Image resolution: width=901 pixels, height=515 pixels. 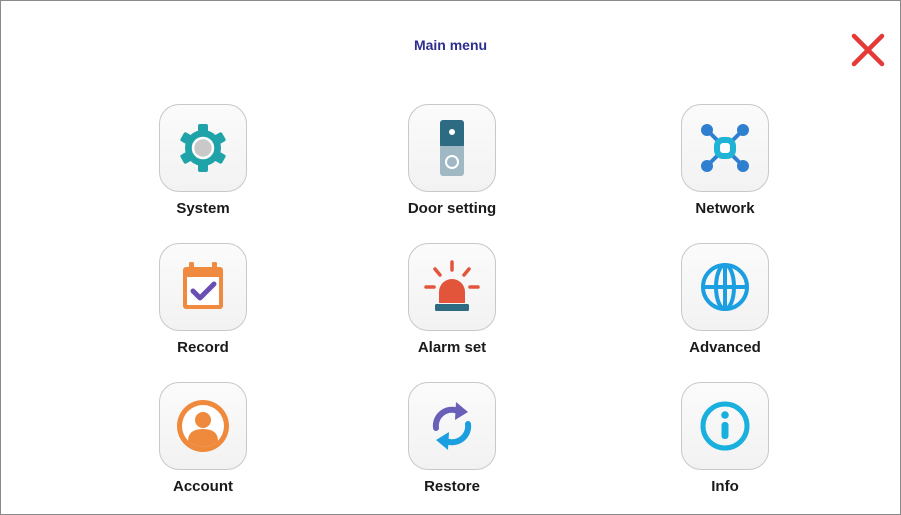 What do you see at coordinates (203, 347) in the screenshot?
I see `menu-item-label: Record` at bounding box center [203, 347].